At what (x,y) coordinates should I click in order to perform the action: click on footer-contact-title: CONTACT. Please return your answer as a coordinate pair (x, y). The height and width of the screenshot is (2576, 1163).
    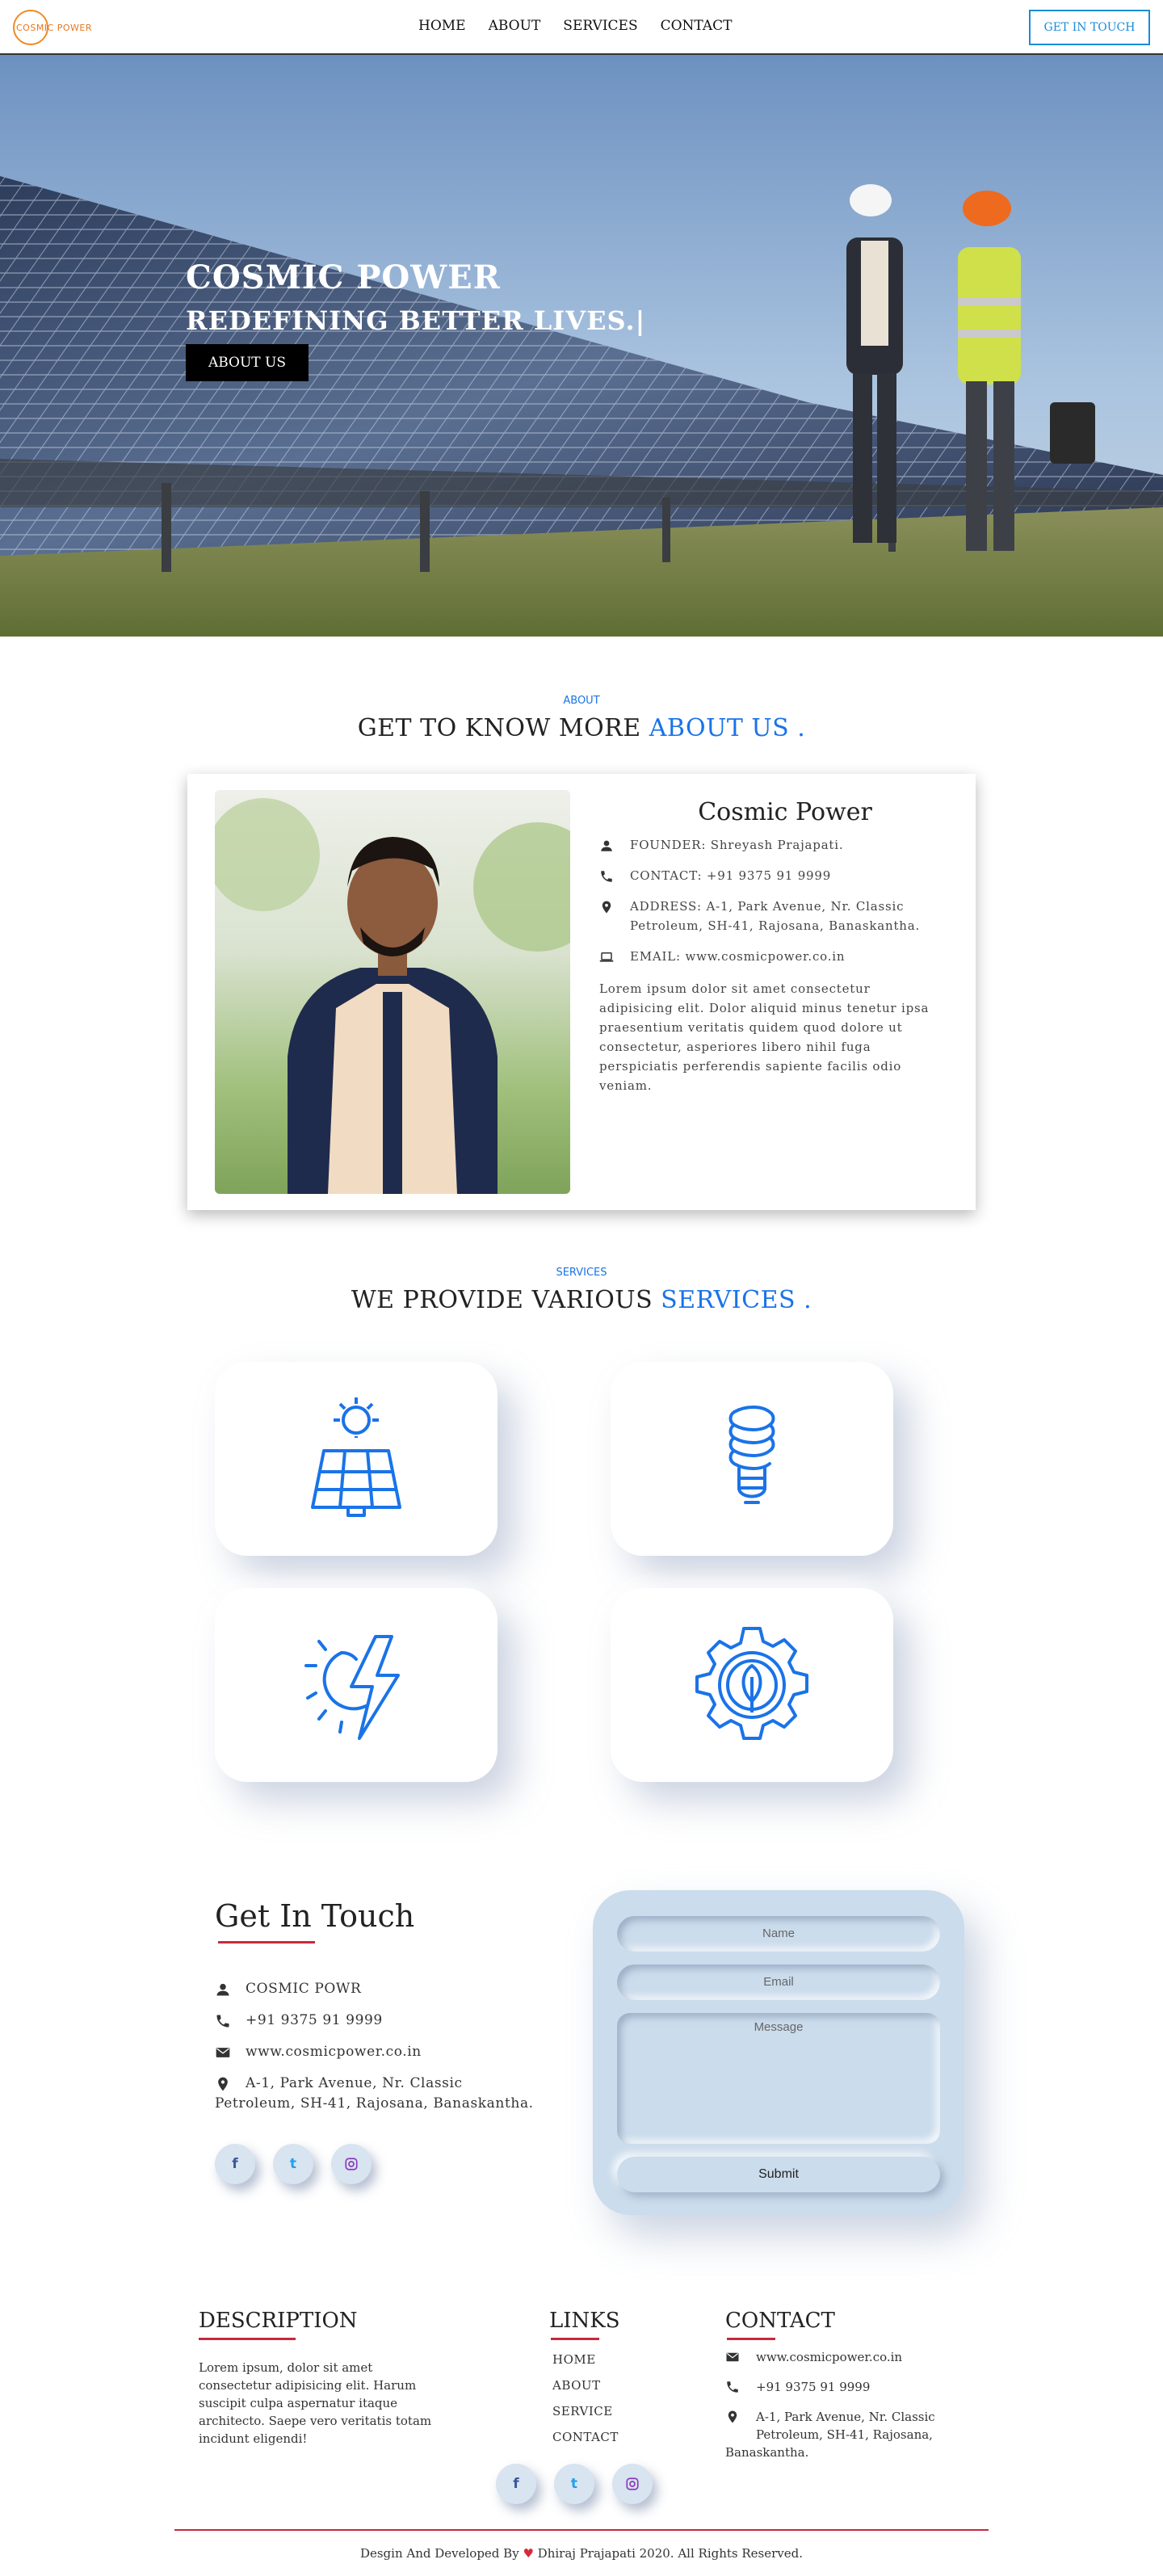
    Looking at the image, I should click on (780, 2321).